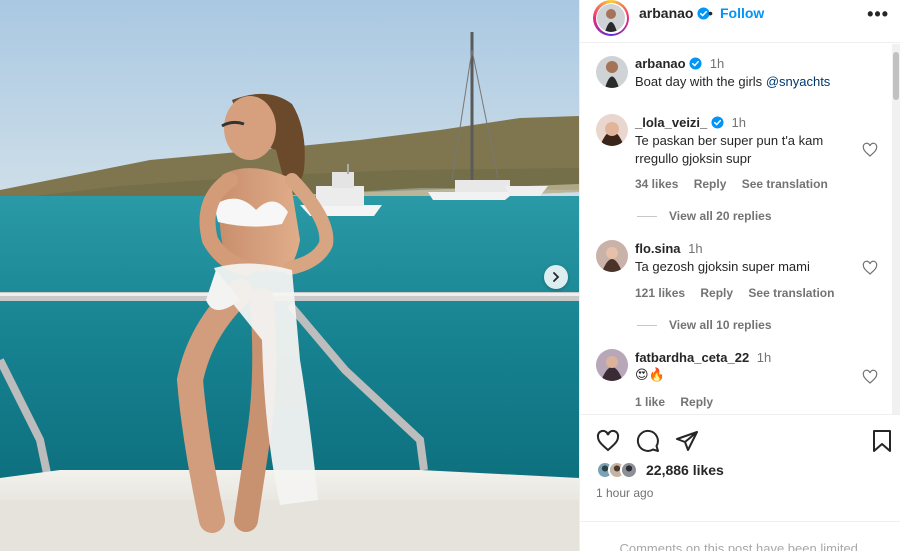 The height and width of the screenshot is (551, 900). I want to click on caption-username: arbanao, so click(660, 63).